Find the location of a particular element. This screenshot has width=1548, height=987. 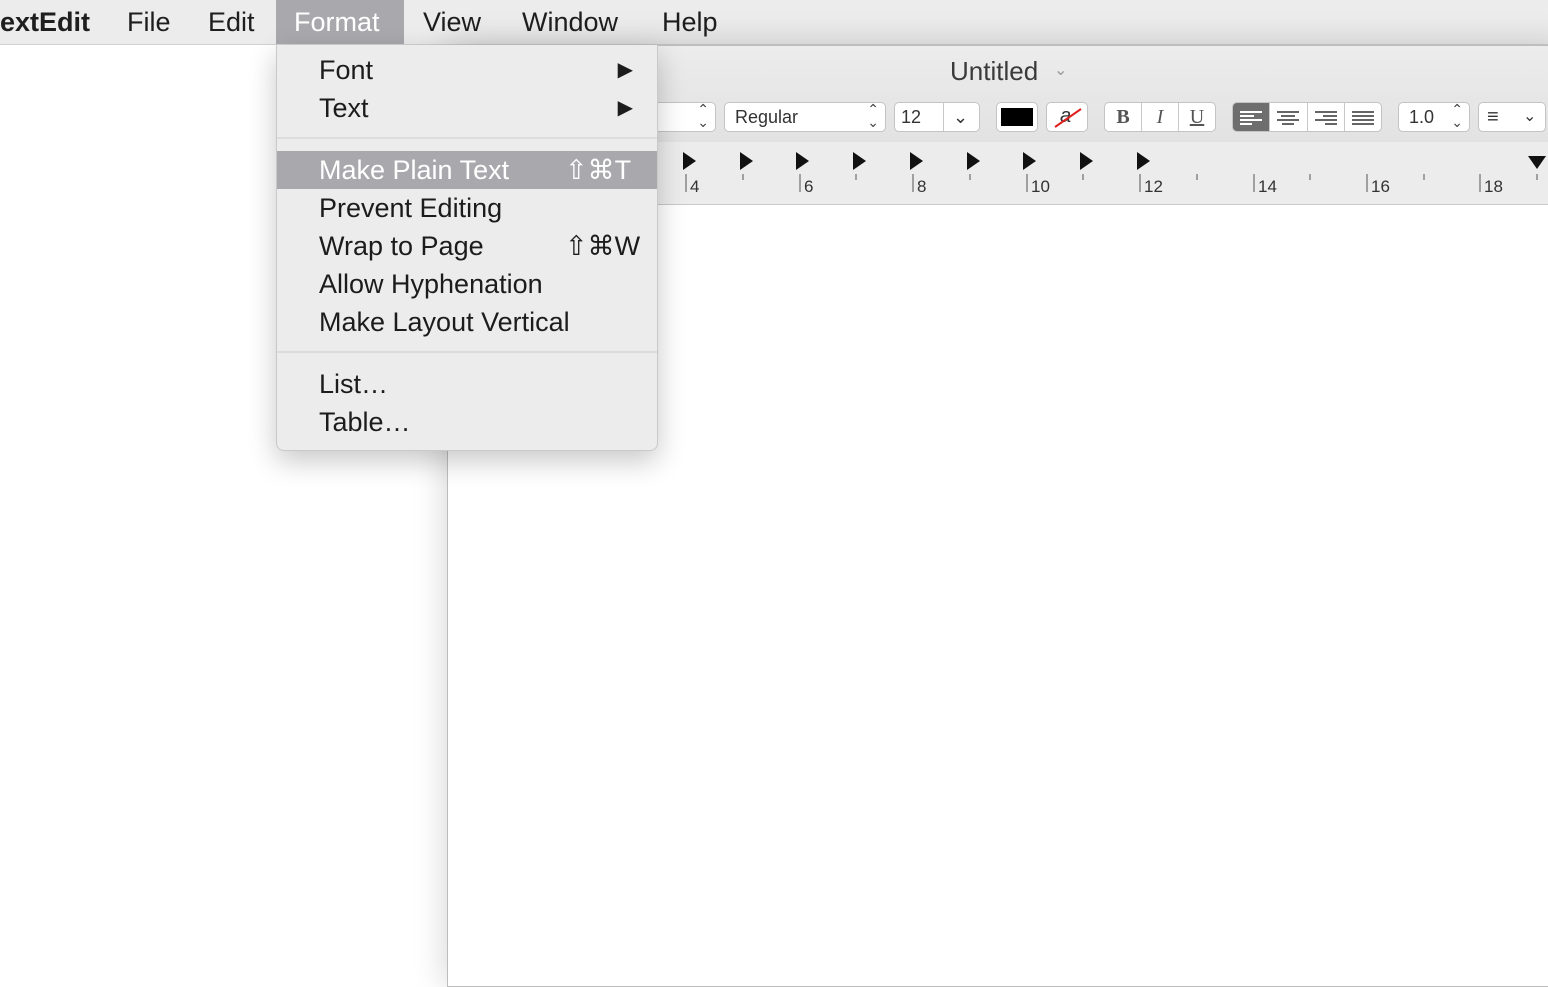

menubar-view: View is located at coordinates (452, 22).